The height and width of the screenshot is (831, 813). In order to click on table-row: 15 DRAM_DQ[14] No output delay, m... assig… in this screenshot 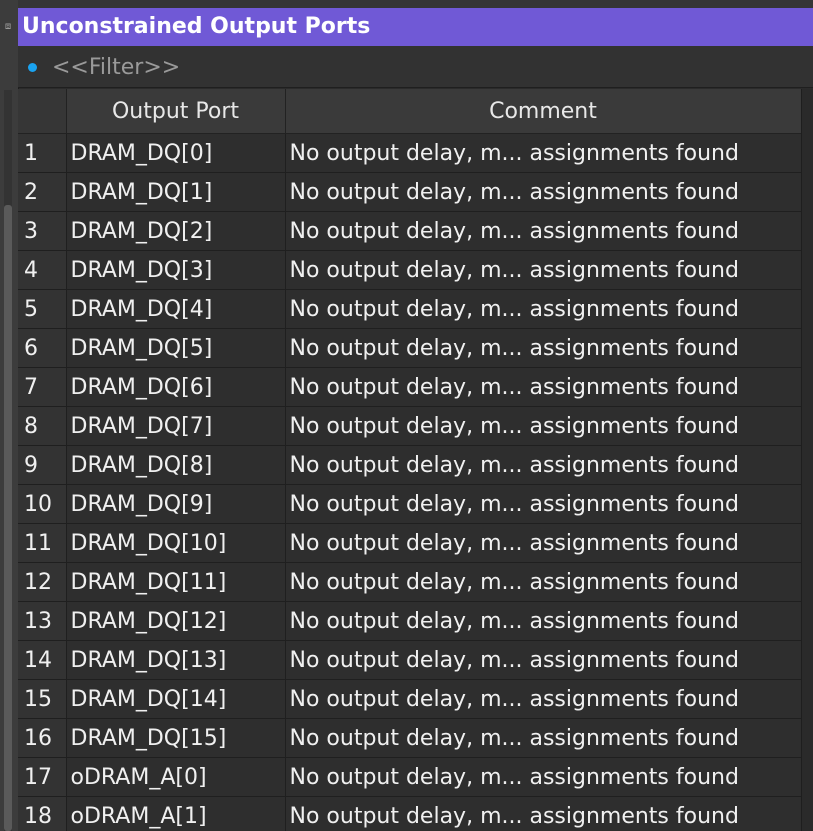, I will do `click(410, 699)`.